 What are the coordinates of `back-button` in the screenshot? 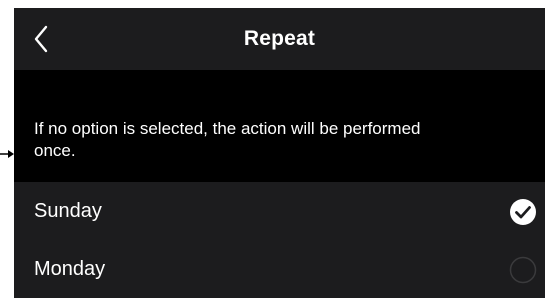 It's located at (41, 39).